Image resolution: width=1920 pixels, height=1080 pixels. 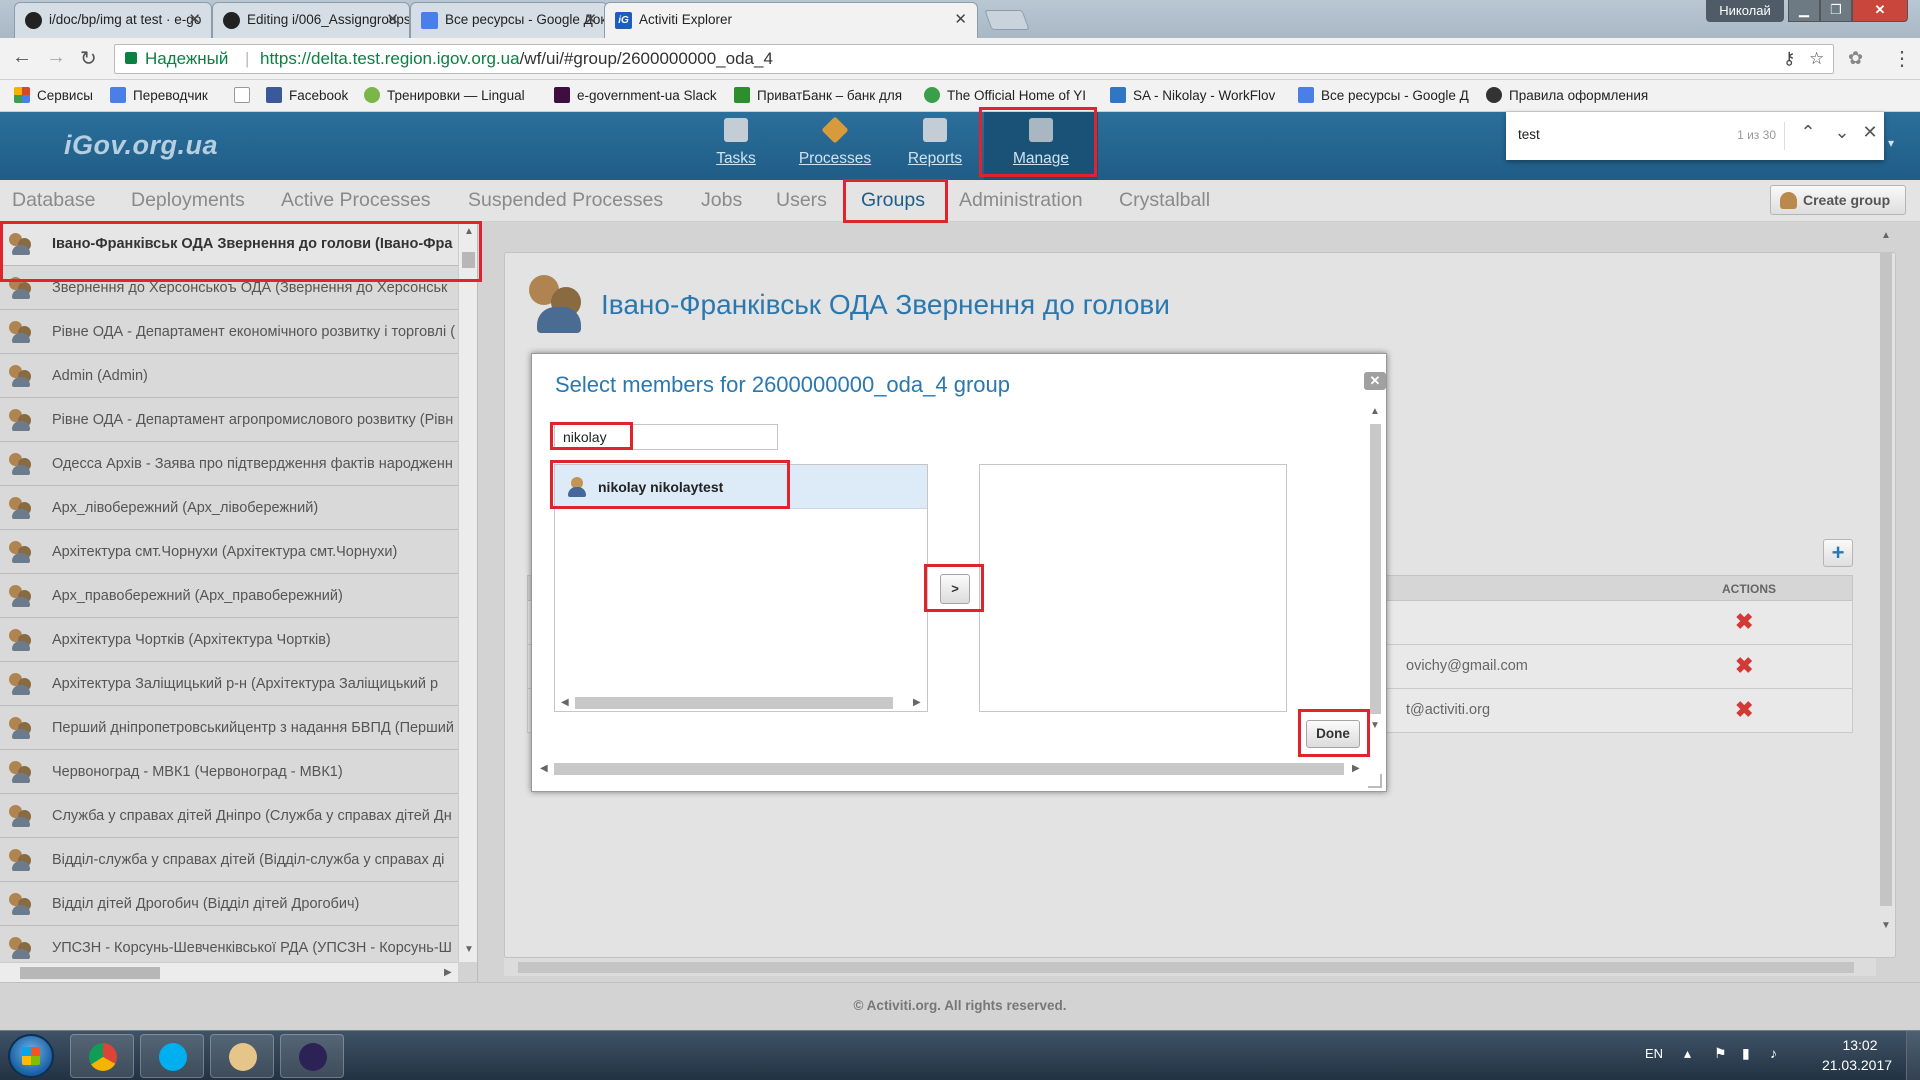 I want to click on forward-arrow-icon: →, so click(x=56, y=57).